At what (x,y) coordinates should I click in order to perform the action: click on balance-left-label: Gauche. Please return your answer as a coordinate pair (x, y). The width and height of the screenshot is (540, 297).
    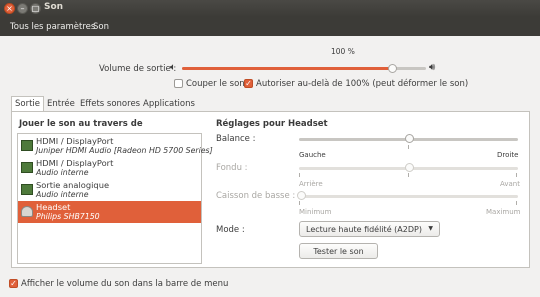
    Looking at the image, I should click on (312, 155).